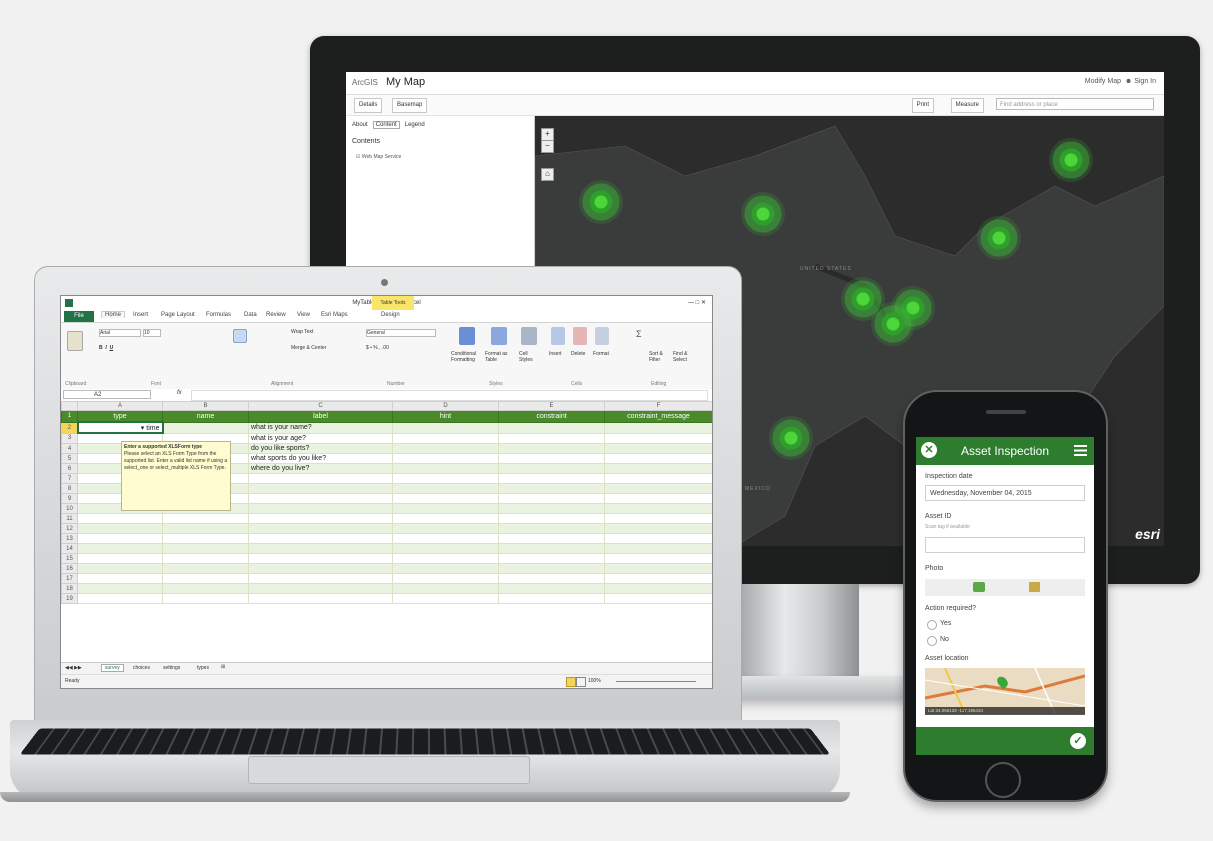 Image resolution: width=1213 pixels, height=841 pixels. I want to click on autosum-icon: Σ, so click(639, 334).